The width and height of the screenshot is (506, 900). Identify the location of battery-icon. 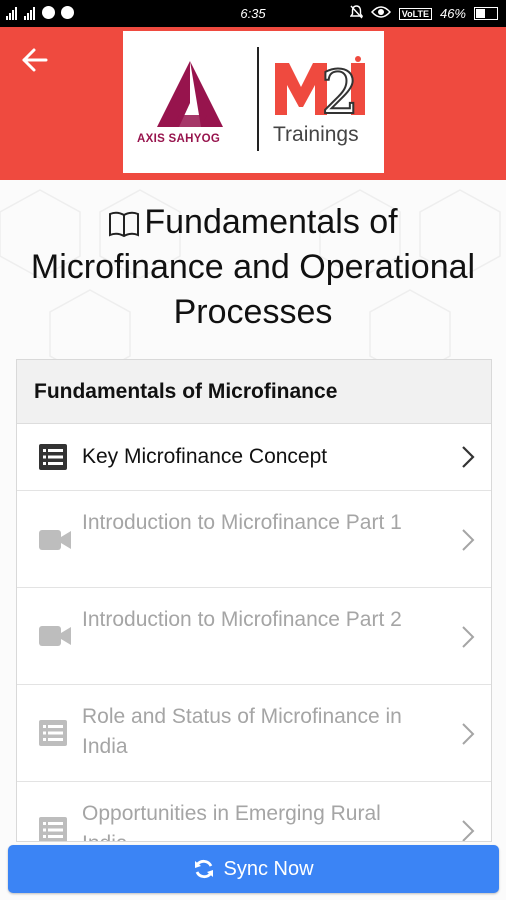
(486, 13).